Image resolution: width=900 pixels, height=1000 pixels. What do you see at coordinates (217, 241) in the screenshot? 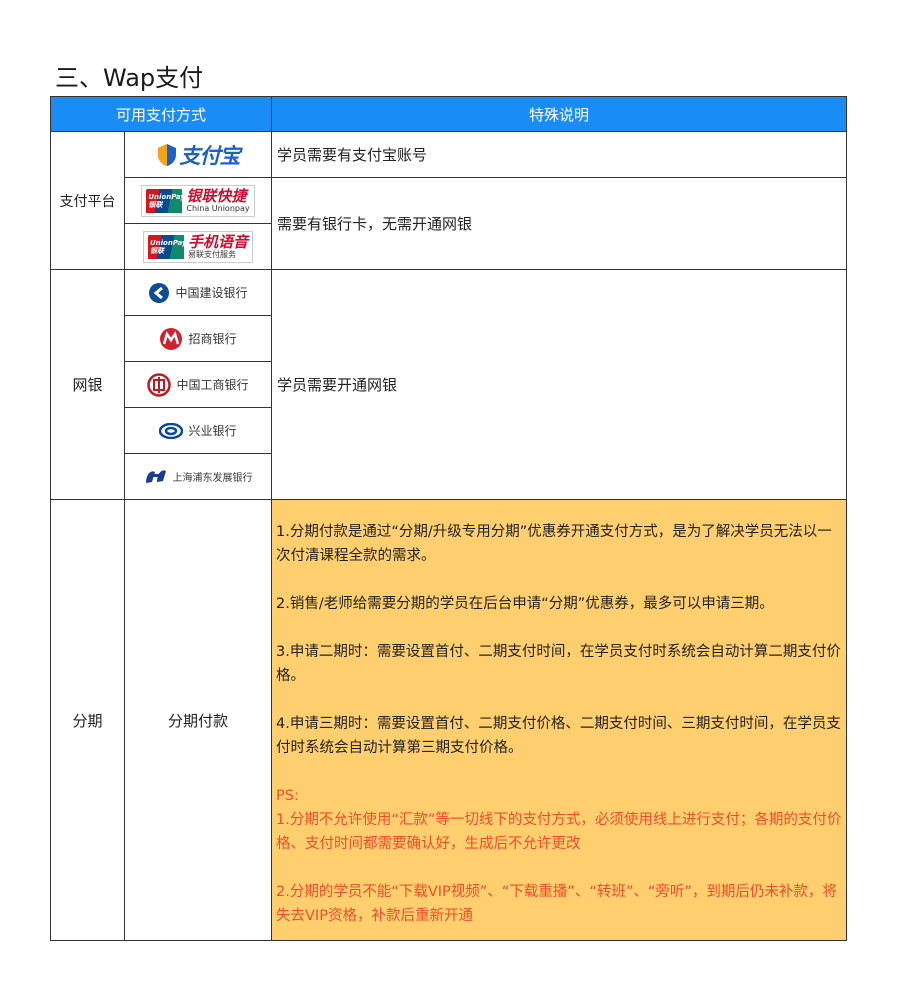
I see `unionpay-phone-title: 手机语音` at bounding box center [217, 241].